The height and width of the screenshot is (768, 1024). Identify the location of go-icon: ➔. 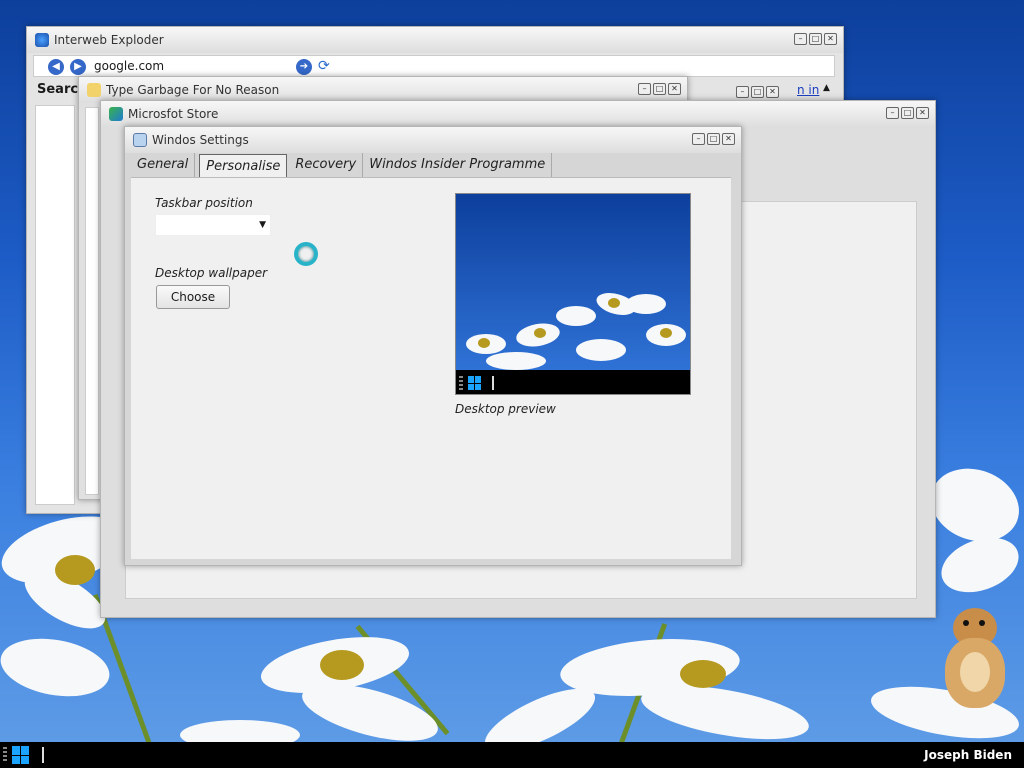
(304, 67).